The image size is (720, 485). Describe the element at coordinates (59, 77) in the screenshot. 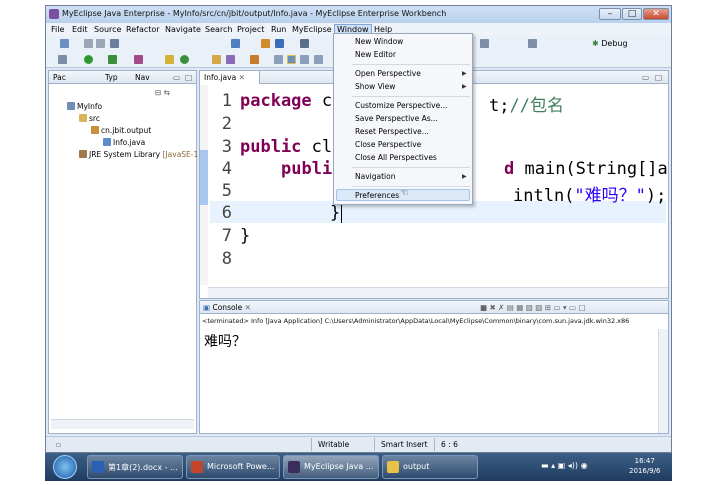

I see `tab-package-explorer: Pac` at that location.